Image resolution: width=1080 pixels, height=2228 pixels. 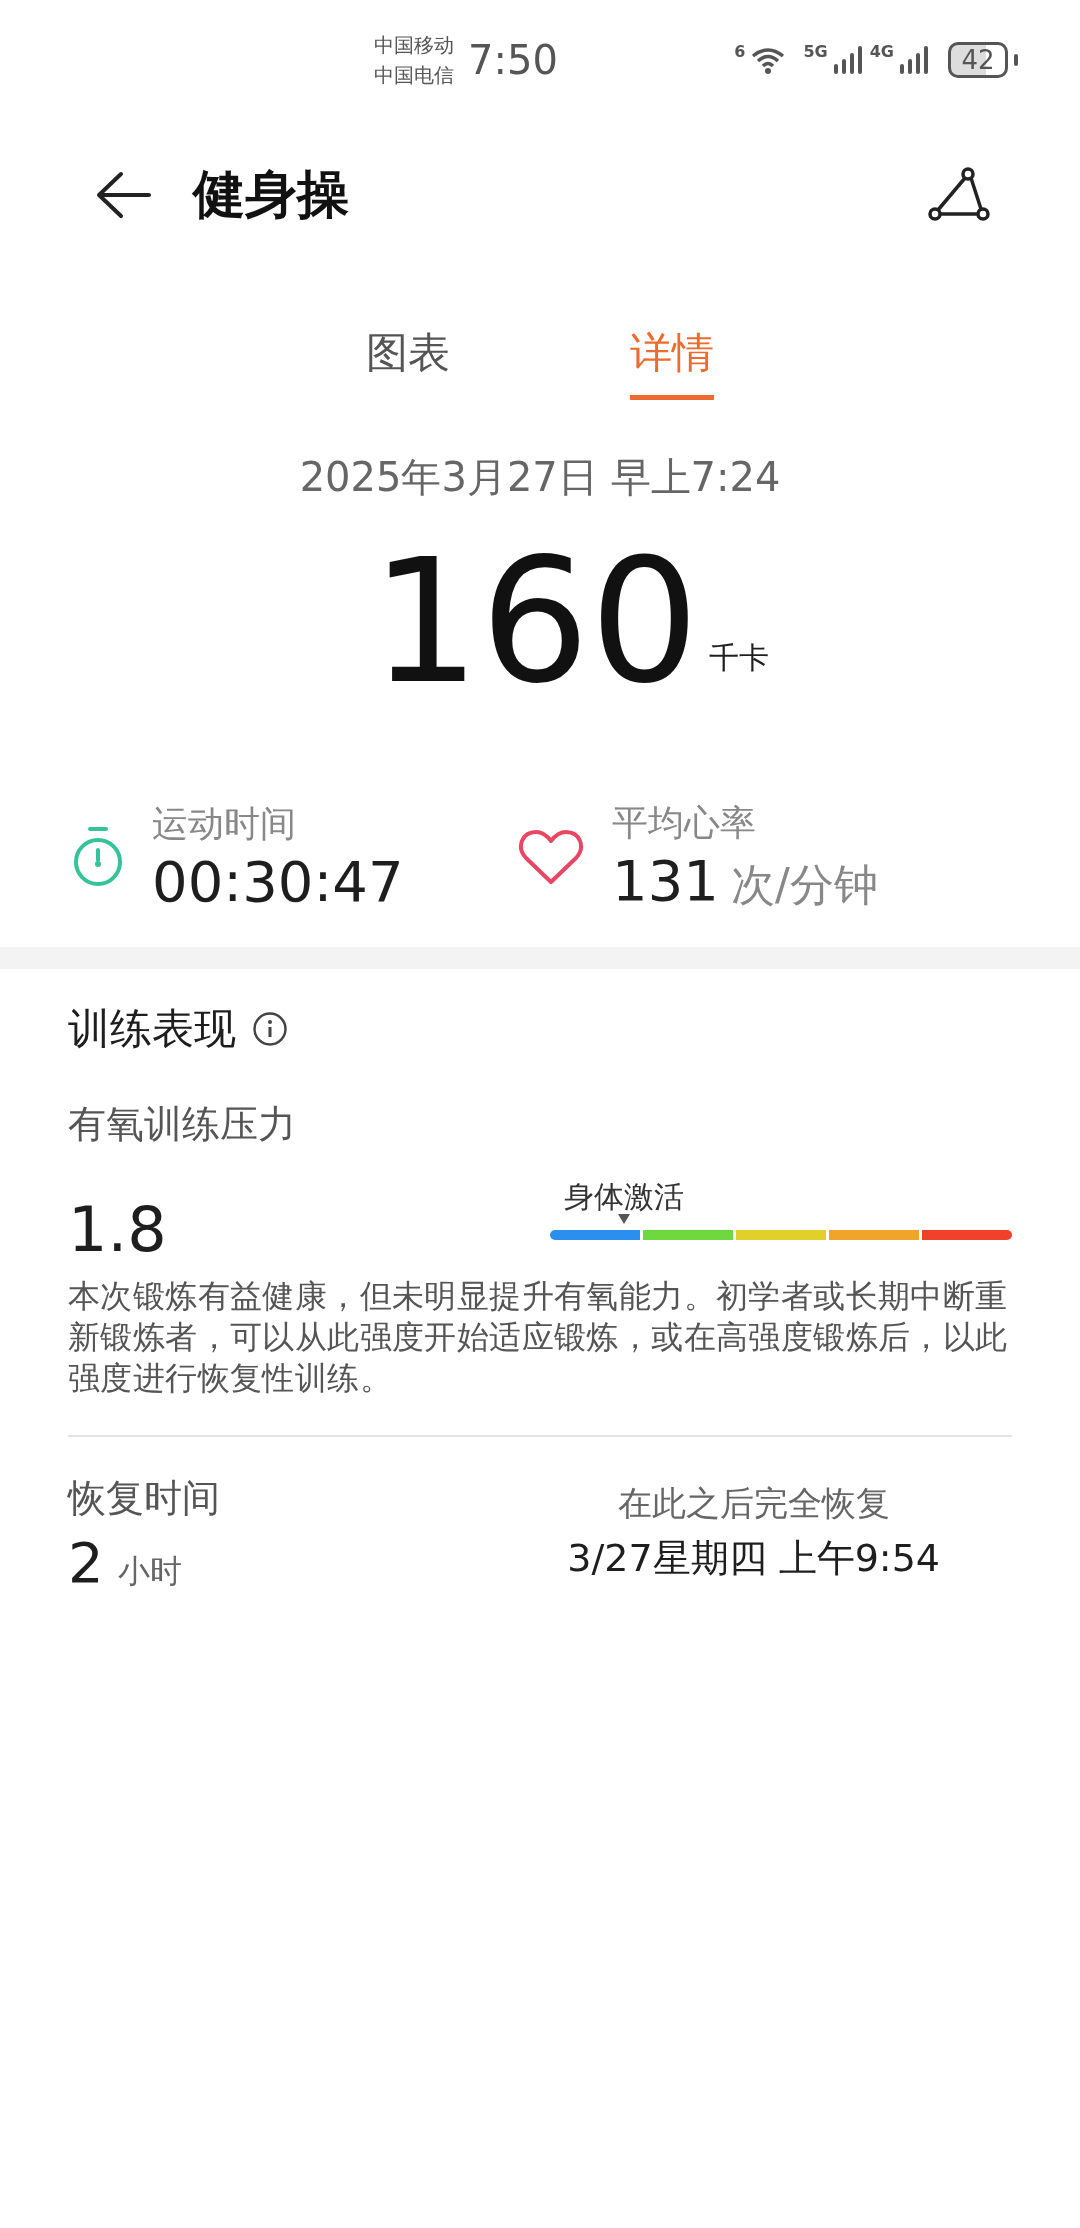 What do you see at coordinates (98, 857) in the screenshot?
I see `stopwatch-icon` at bounding box center [98, 857].